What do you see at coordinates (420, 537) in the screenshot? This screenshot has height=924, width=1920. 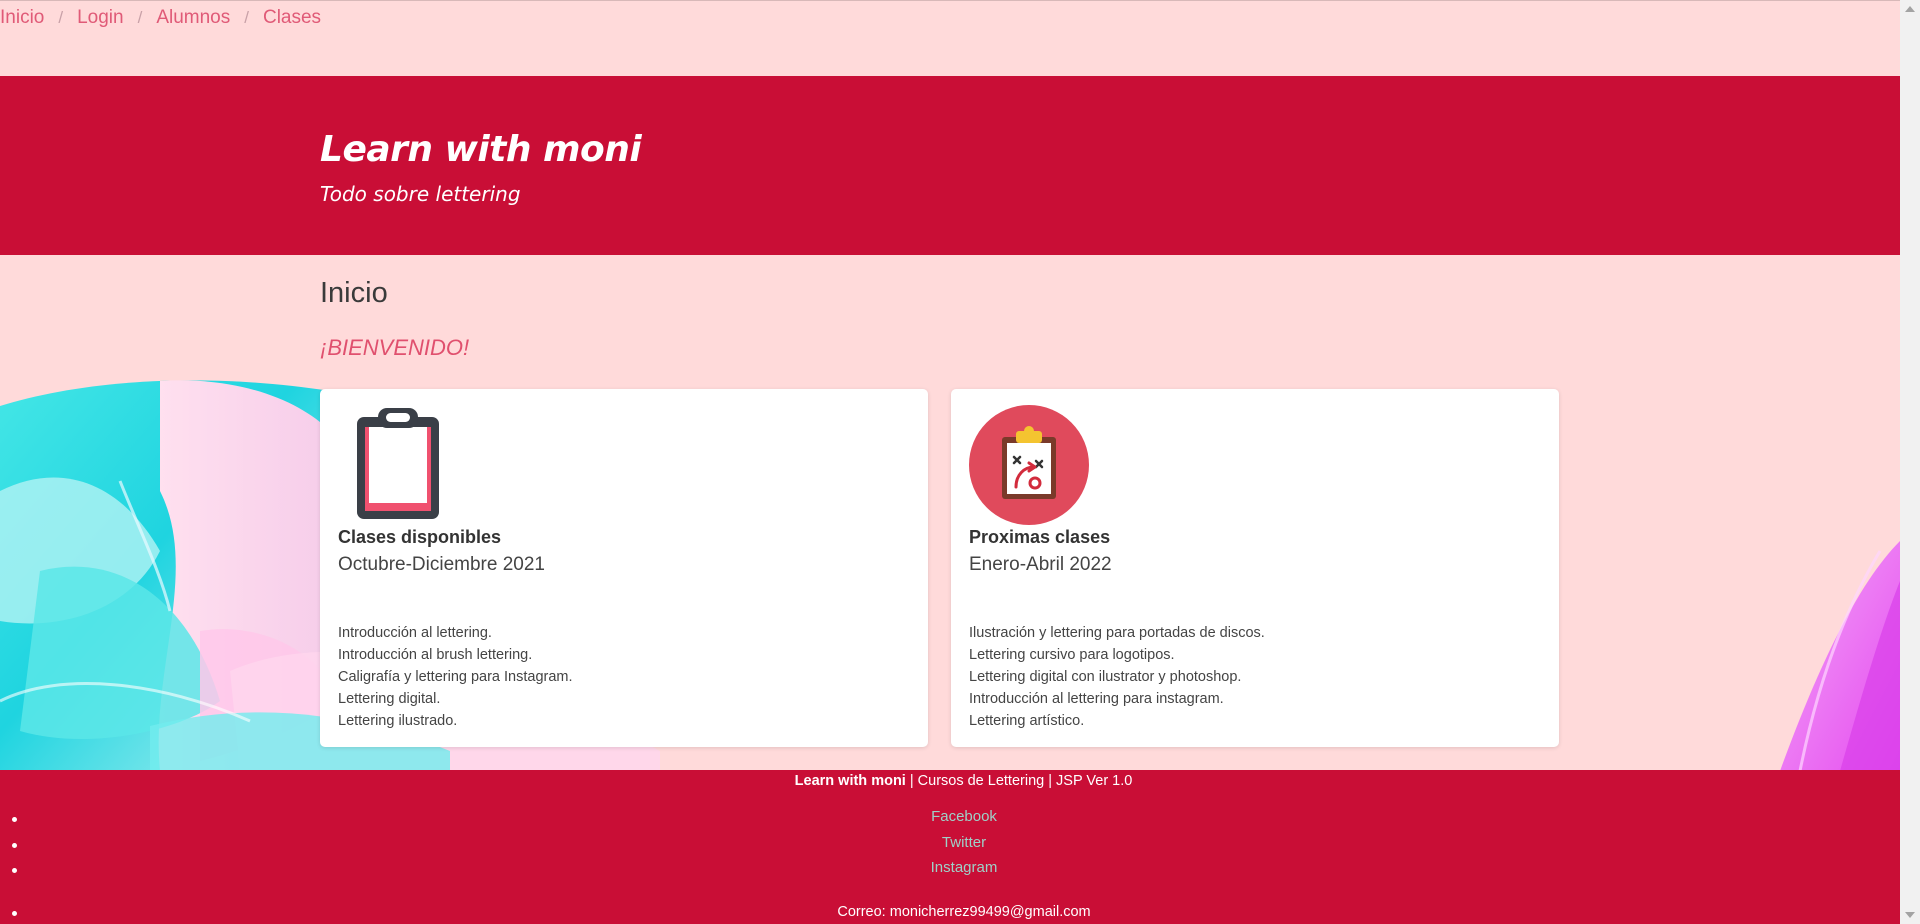 I see `card-title: Clases disponibles` at bounding box center [420, 537].